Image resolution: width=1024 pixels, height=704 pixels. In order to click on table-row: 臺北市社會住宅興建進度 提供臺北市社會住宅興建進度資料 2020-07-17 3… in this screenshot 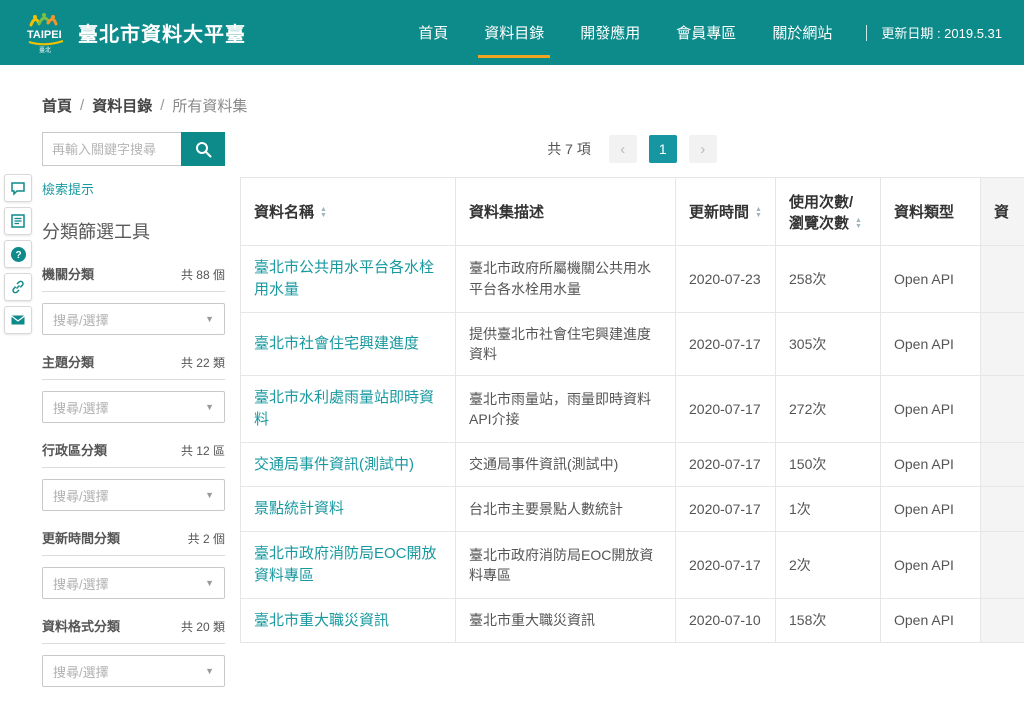, I will do `click(632, 344)`.